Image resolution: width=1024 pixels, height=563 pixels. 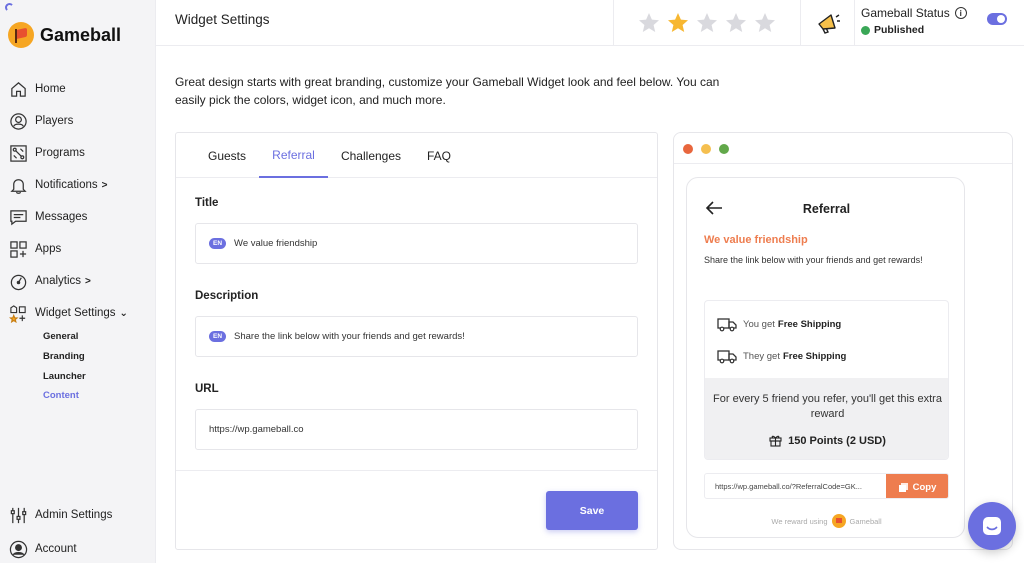 What do you see at coordinates (81, 249) in the screenshot?
I see `sidebar-item-apps: Apps` at bounding box center [81, 249].